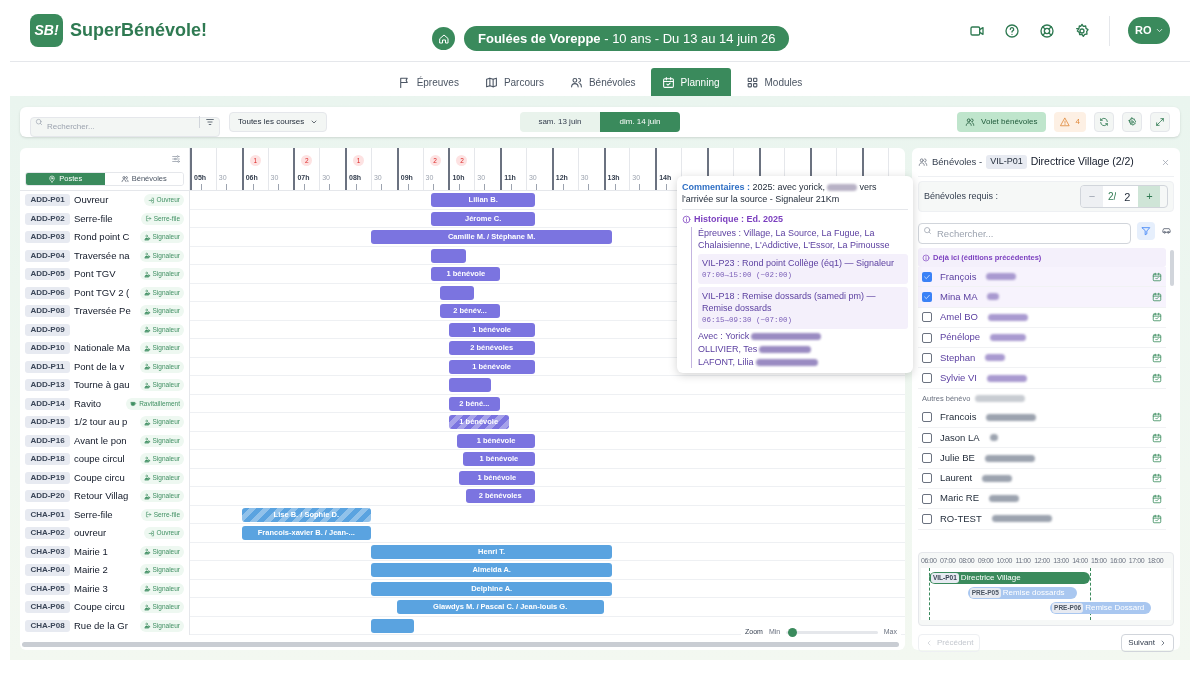 This screenshot has height=675, width=1200. Describe the element at coordinates (47, 551) in the screenshot. I see `post-code: CHA-P03` at that location.